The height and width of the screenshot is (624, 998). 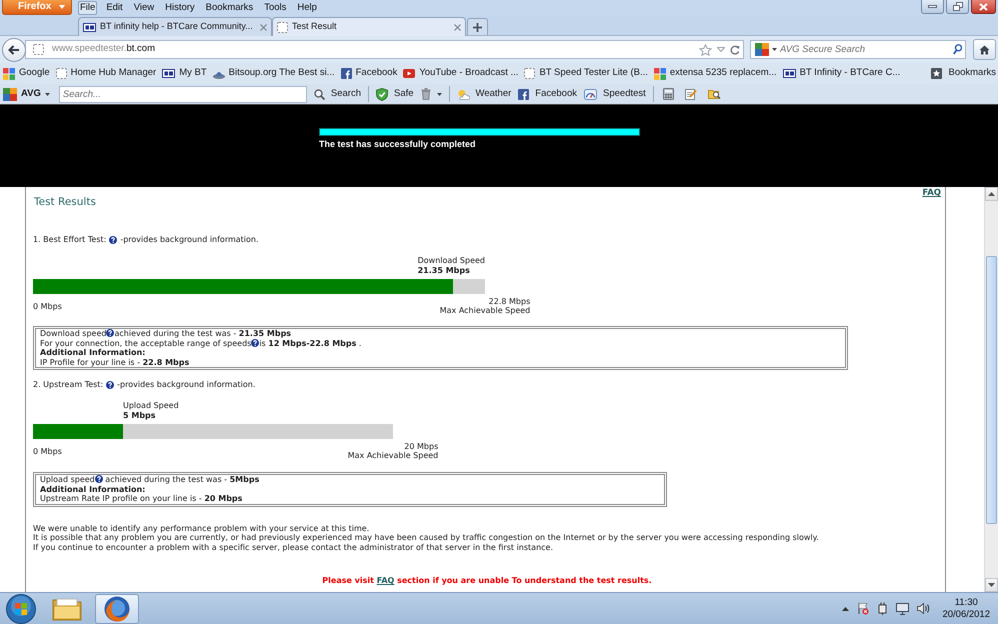 I want to click on minimize-button, so click(x=932, y=7).